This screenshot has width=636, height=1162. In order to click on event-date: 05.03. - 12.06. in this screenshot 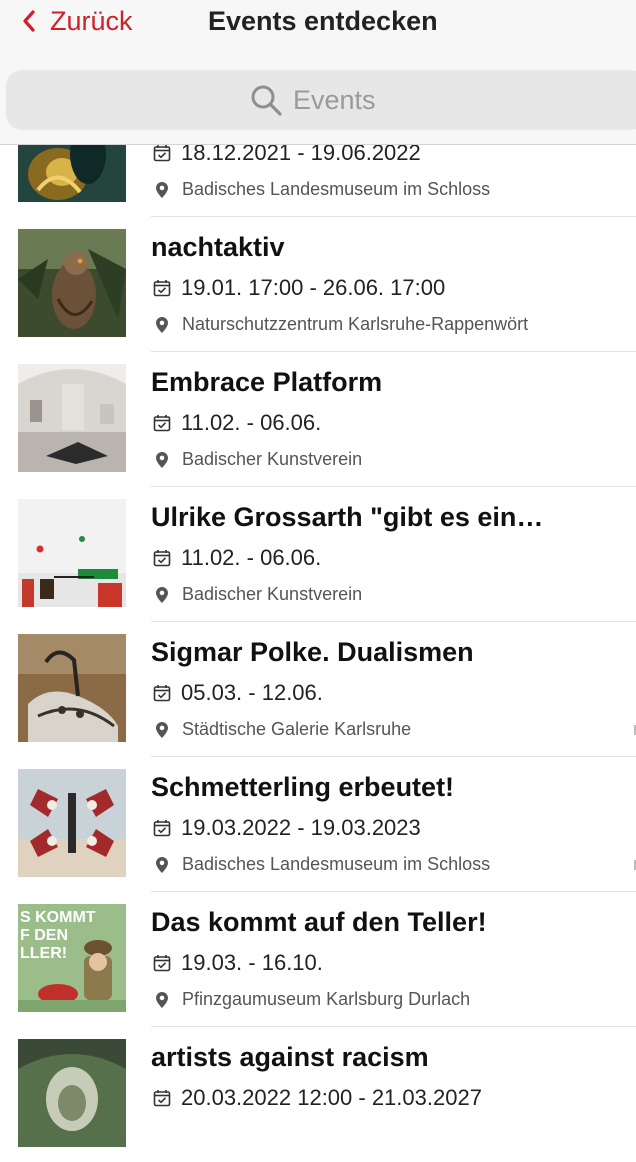, I will do `click(238, 693)`.